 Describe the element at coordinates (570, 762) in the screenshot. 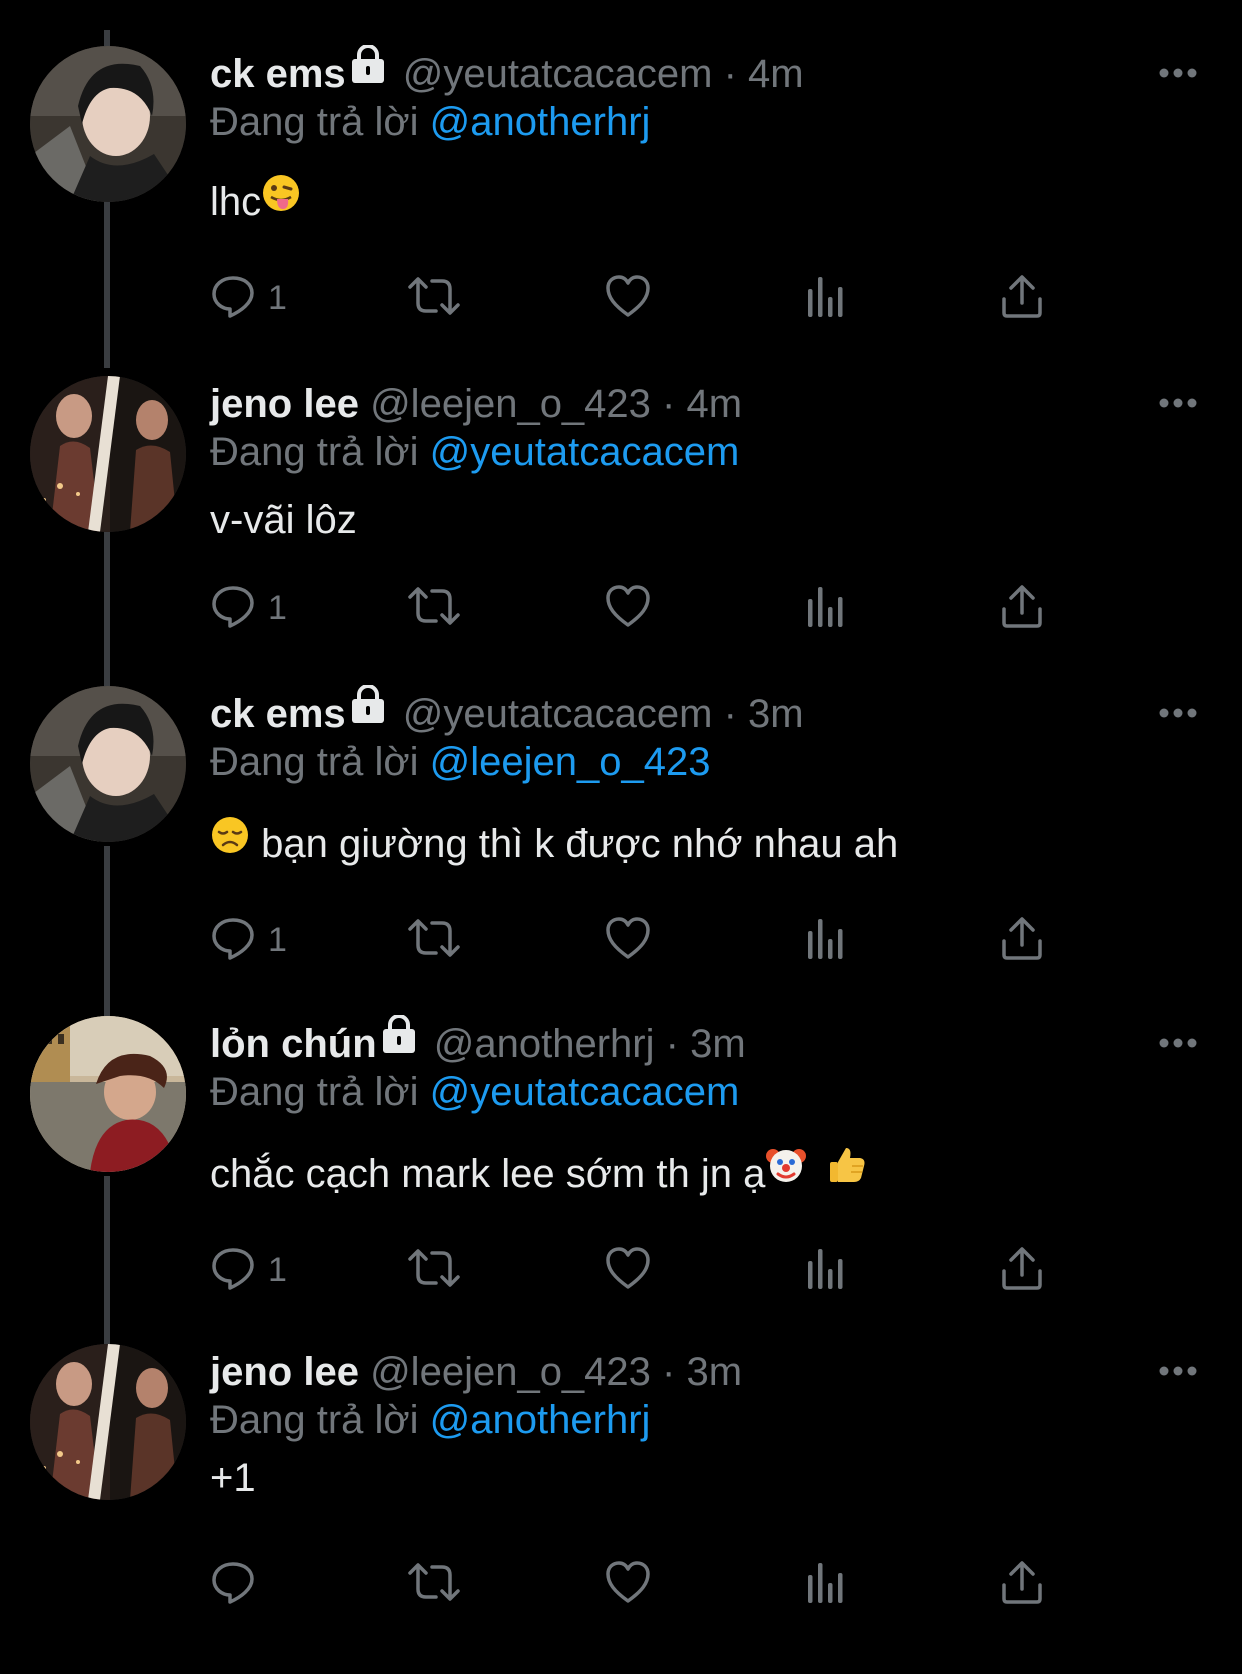

I see `mention-link: @leejen_o_423` at that location.